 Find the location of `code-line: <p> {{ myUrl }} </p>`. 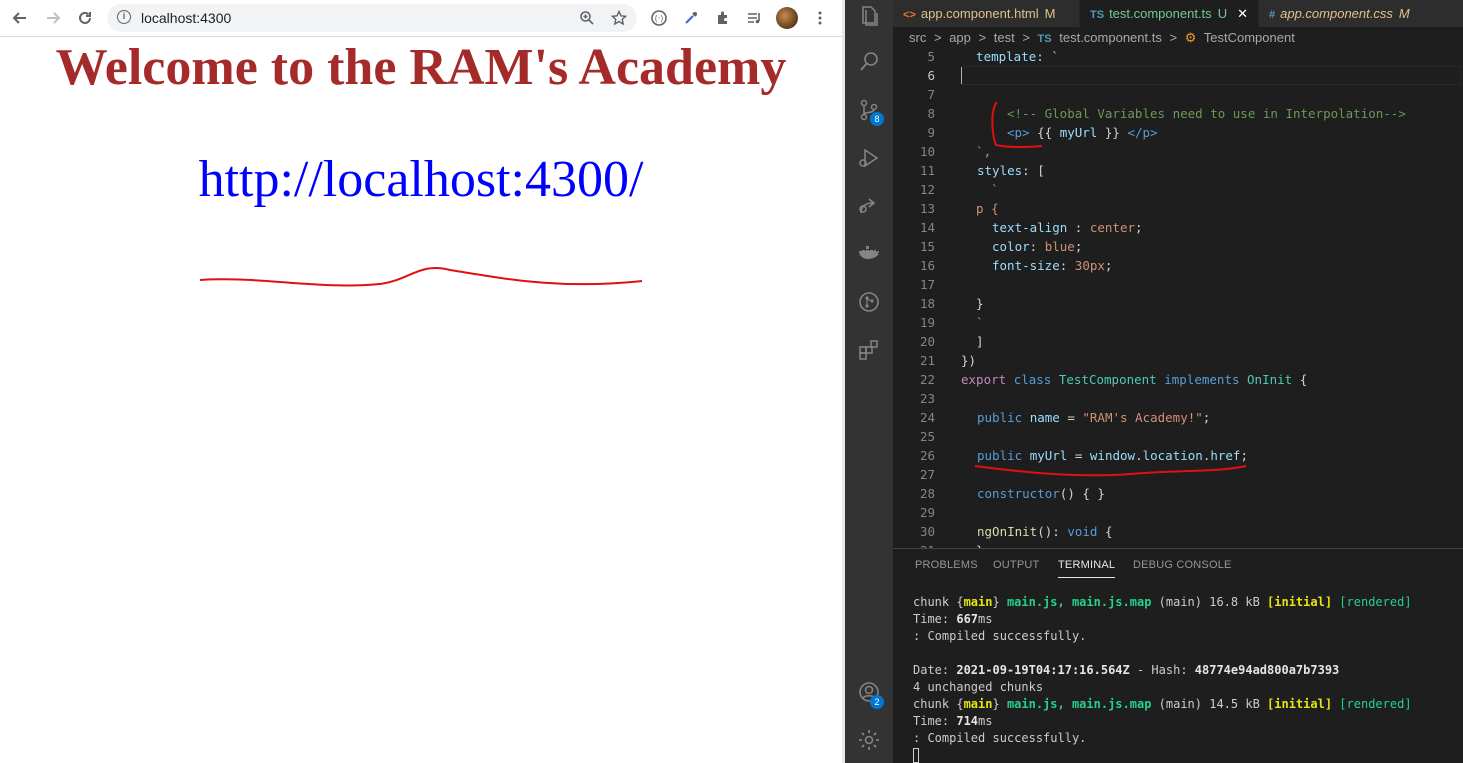

code-line: <p> {{ myUrl }} </p> is located at coordinates (1082, 132).